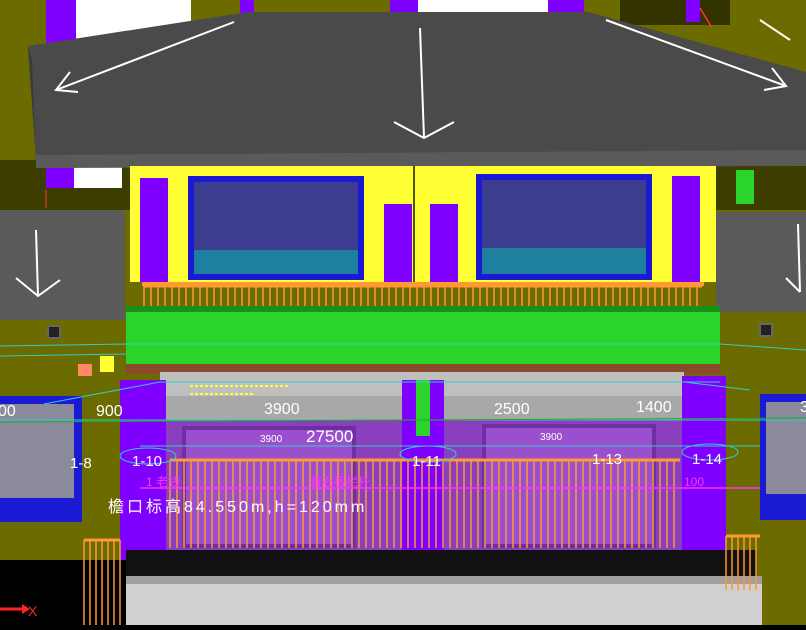 Image resolution: width=806 pixels, height=630 pixels. What do you see at coordinates (423, 309) in the screenshot?
I see `balcony-slab-top` at bounding box center [423, 309].